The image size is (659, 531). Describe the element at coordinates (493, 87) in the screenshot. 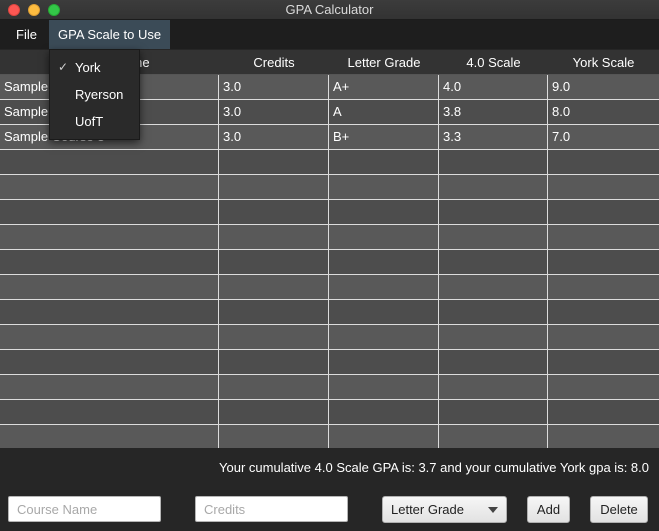

I see `table-cell: 4.0` at that location.